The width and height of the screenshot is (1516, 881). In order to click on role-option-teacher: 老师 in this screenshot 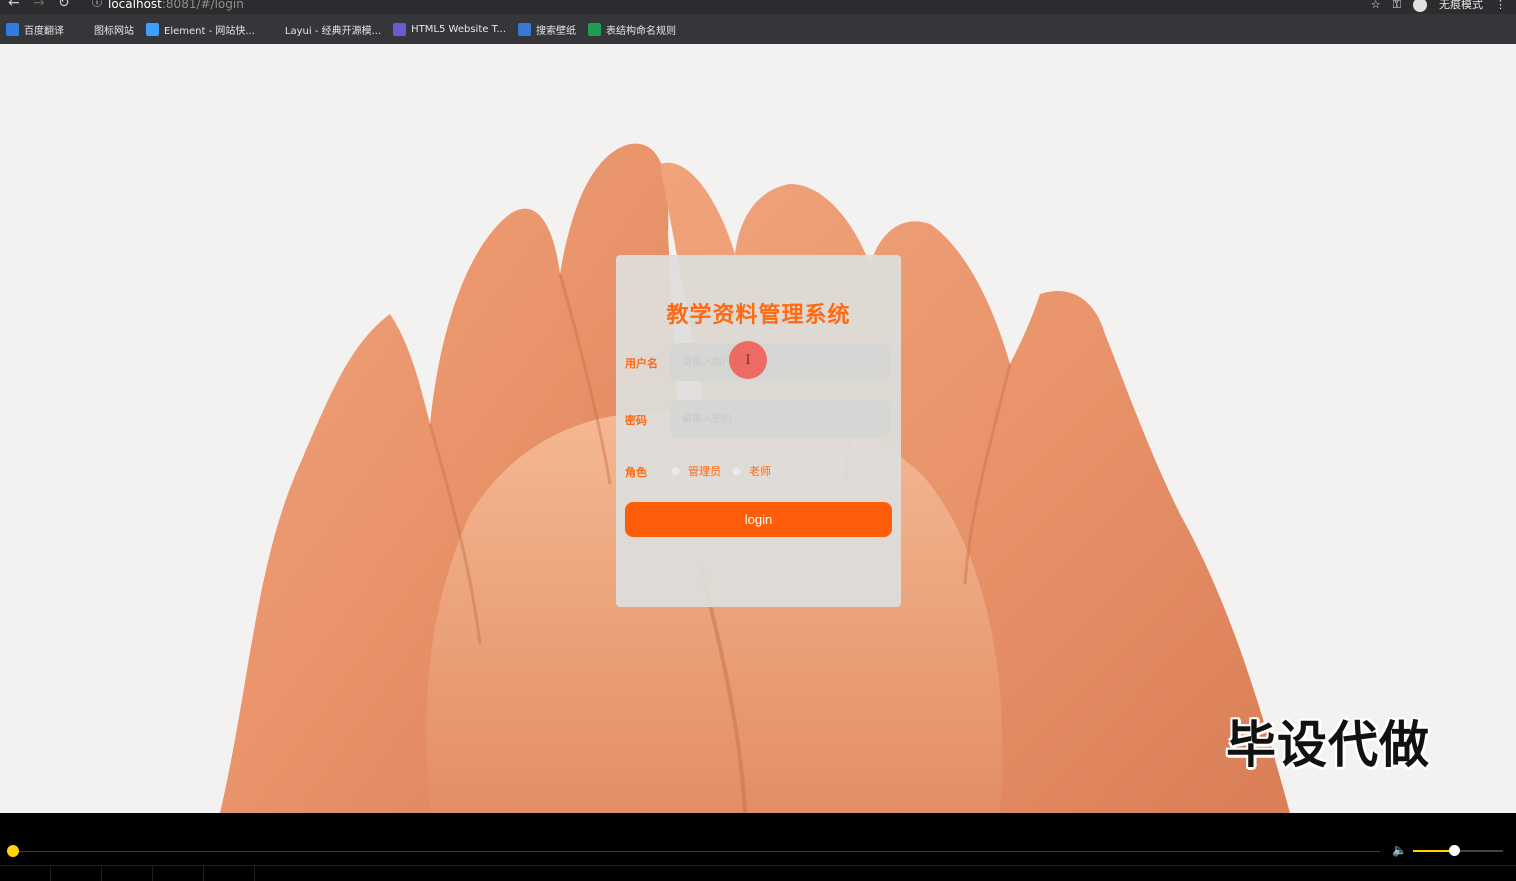, I will do `click(751, 471)`.